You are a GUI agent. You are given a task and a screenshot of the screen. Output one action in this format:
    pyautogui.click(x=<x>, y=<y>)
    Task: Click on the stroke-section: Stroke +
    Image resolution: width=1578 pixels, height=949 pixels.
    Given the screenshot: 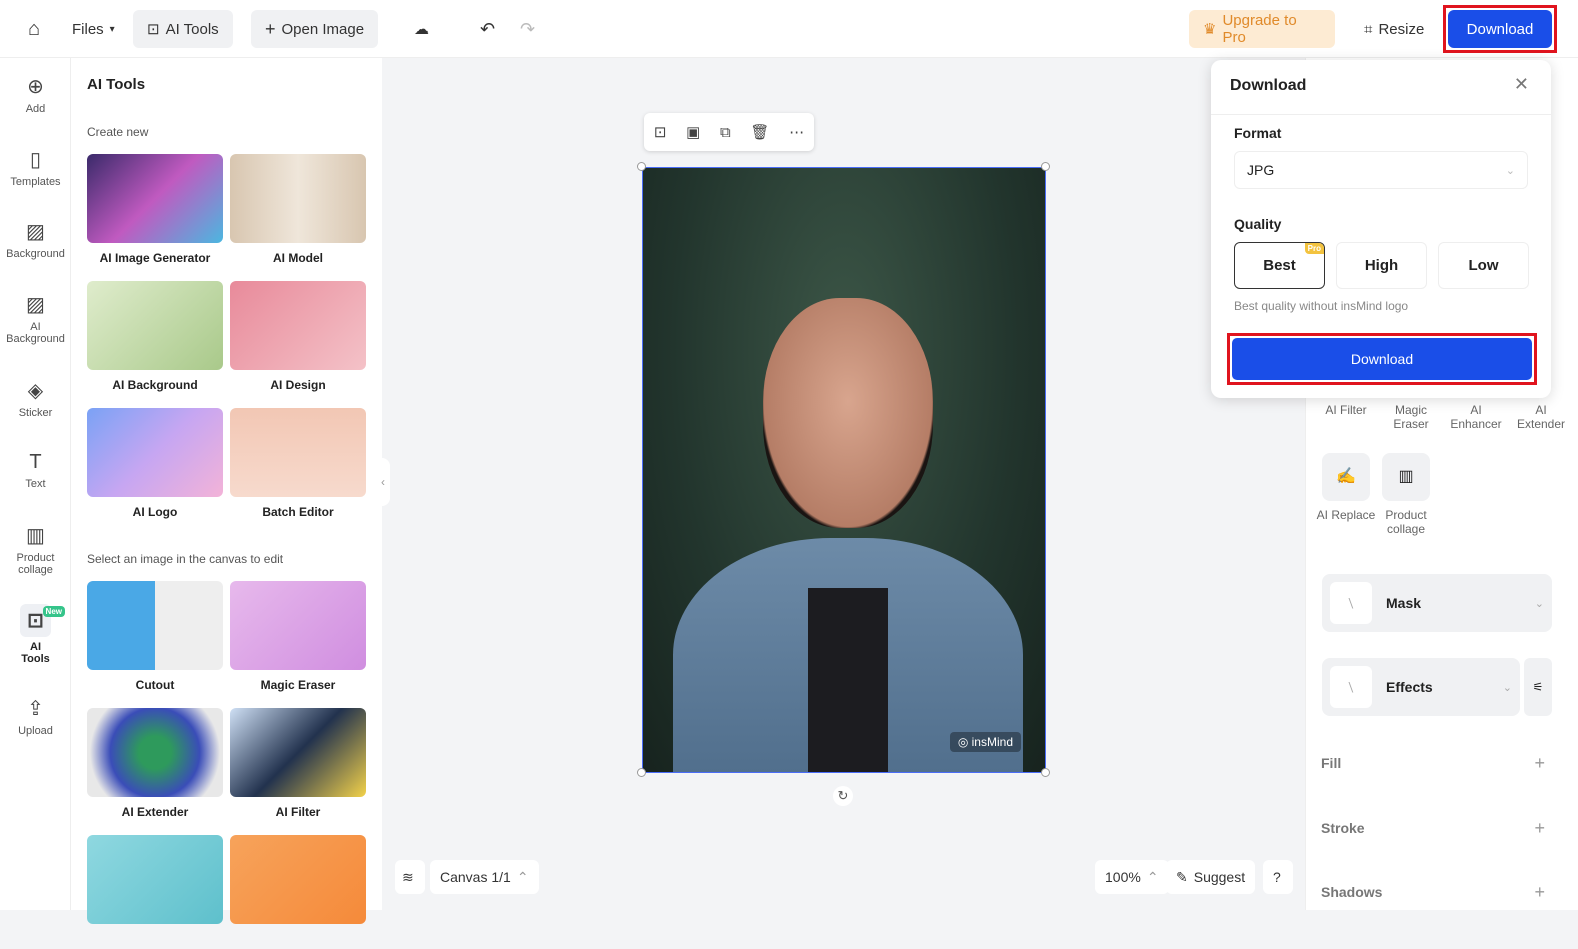 What is the action you would take?
    pyautogui.click(x=1437, y=828)
    